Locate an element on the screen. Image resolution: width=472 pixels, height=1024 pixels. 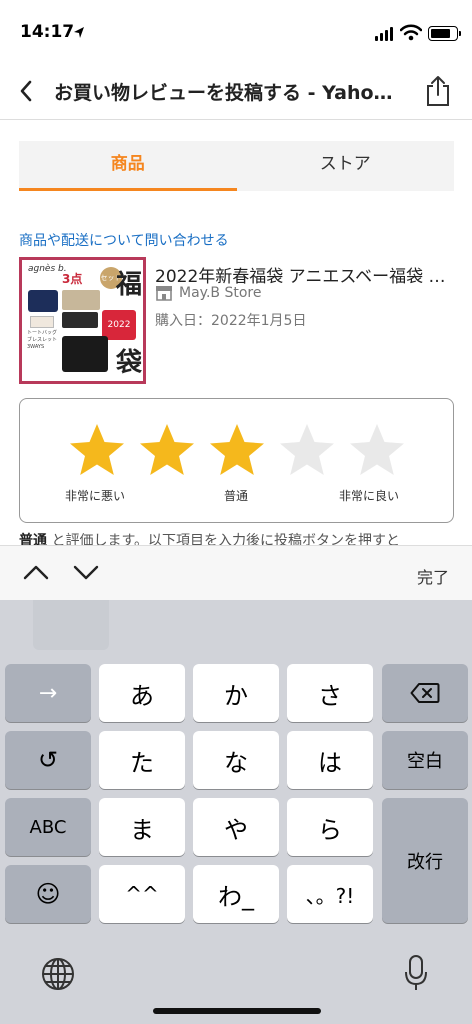
page-title: お買い物レビューを投稿する - Yahoo!ショッピング is located at coordinates (229, 93).